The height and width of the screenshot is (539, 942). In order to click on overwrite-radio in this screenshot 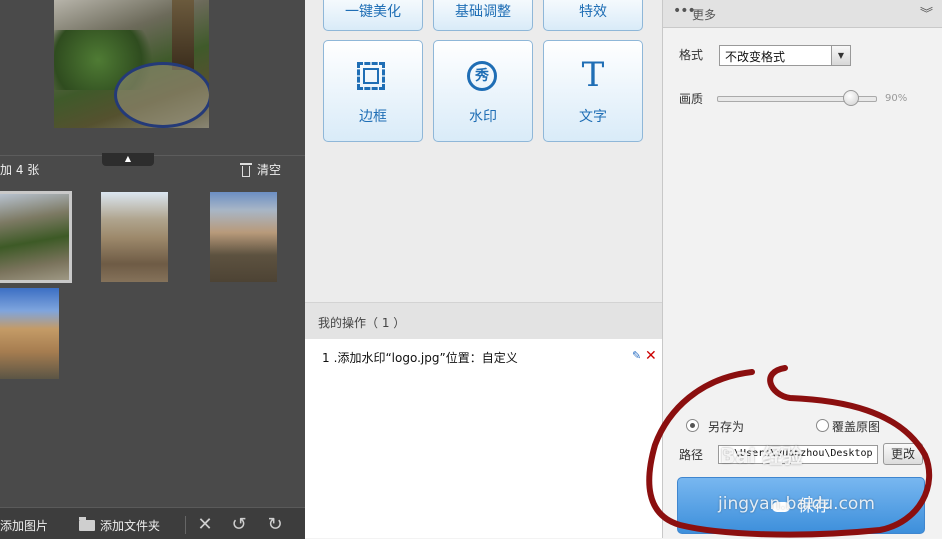, I will do `click(822, 425)`.